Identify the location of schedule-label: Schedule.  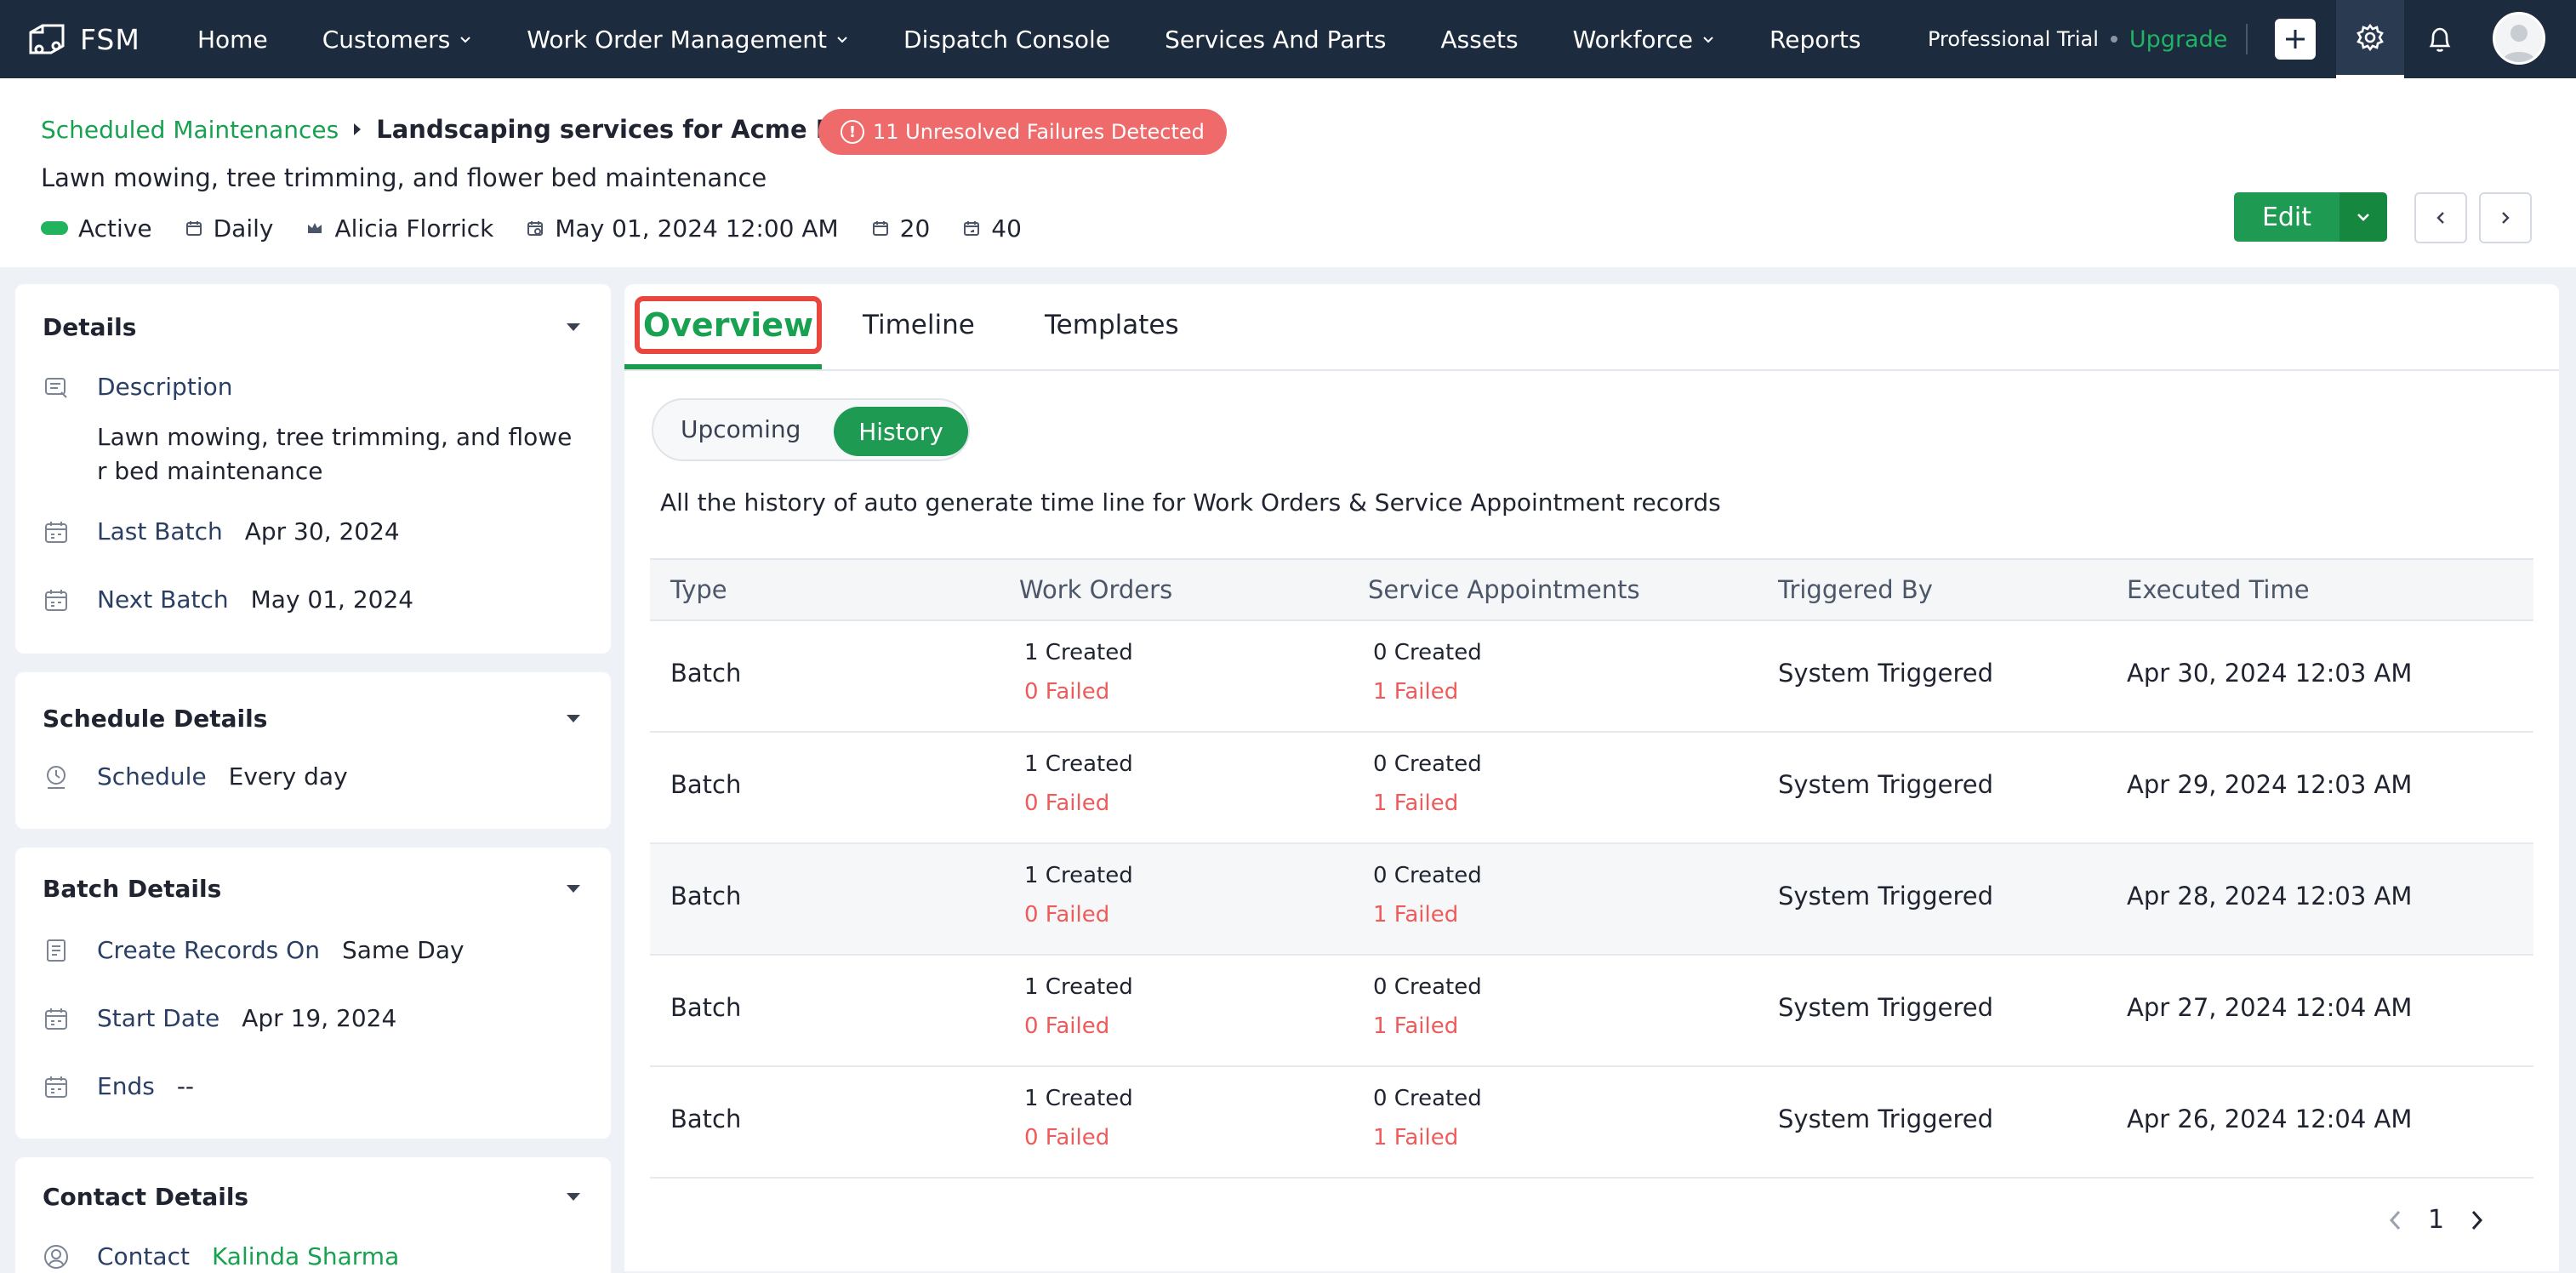
(152, 776).